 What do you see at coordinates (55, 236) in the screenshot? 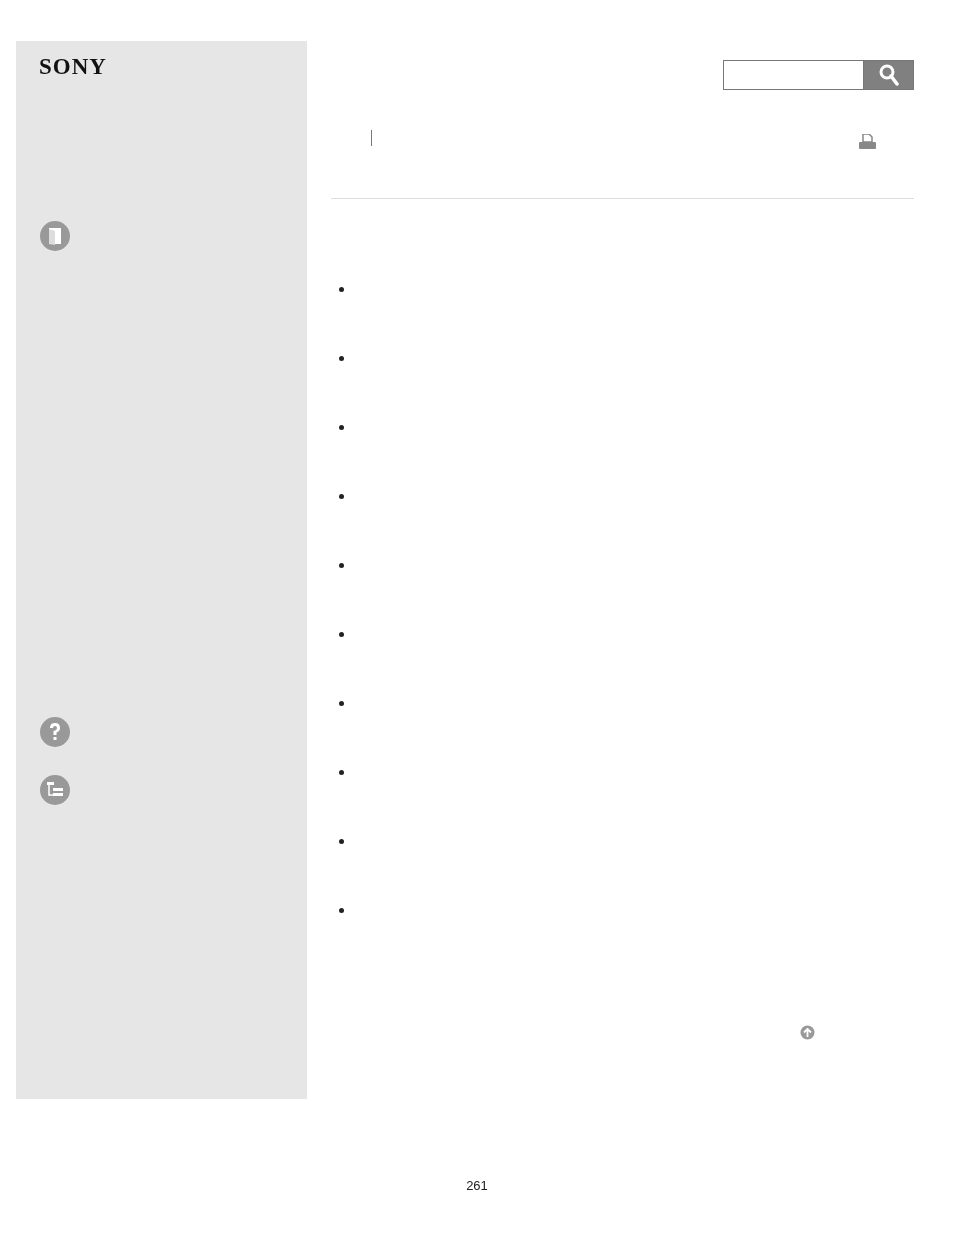
I see `book-icon` at bounding box center [55, 236].